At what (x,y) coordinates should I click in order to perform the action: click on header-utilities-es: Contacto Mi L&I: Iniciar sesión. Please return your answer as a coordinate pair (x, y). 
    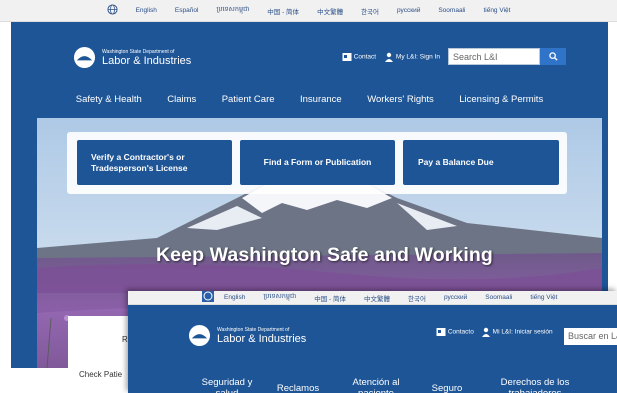
    Looking at the image, I should click on (494, 332).